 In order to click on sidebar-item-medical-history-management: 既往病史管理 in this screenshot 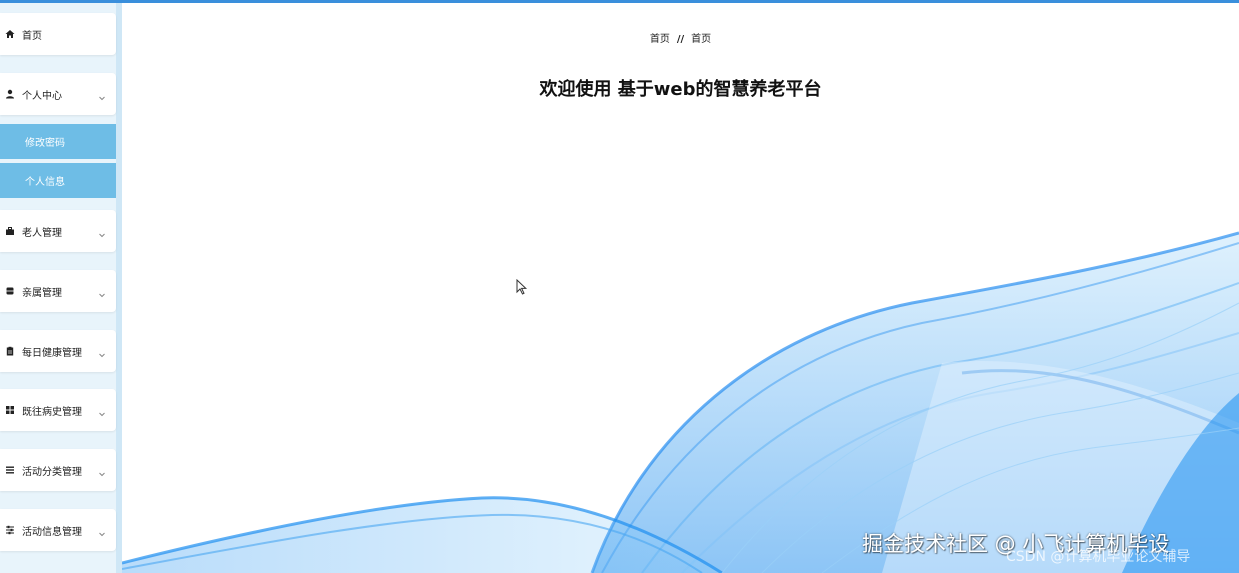, I will do `click(58, 410)`.